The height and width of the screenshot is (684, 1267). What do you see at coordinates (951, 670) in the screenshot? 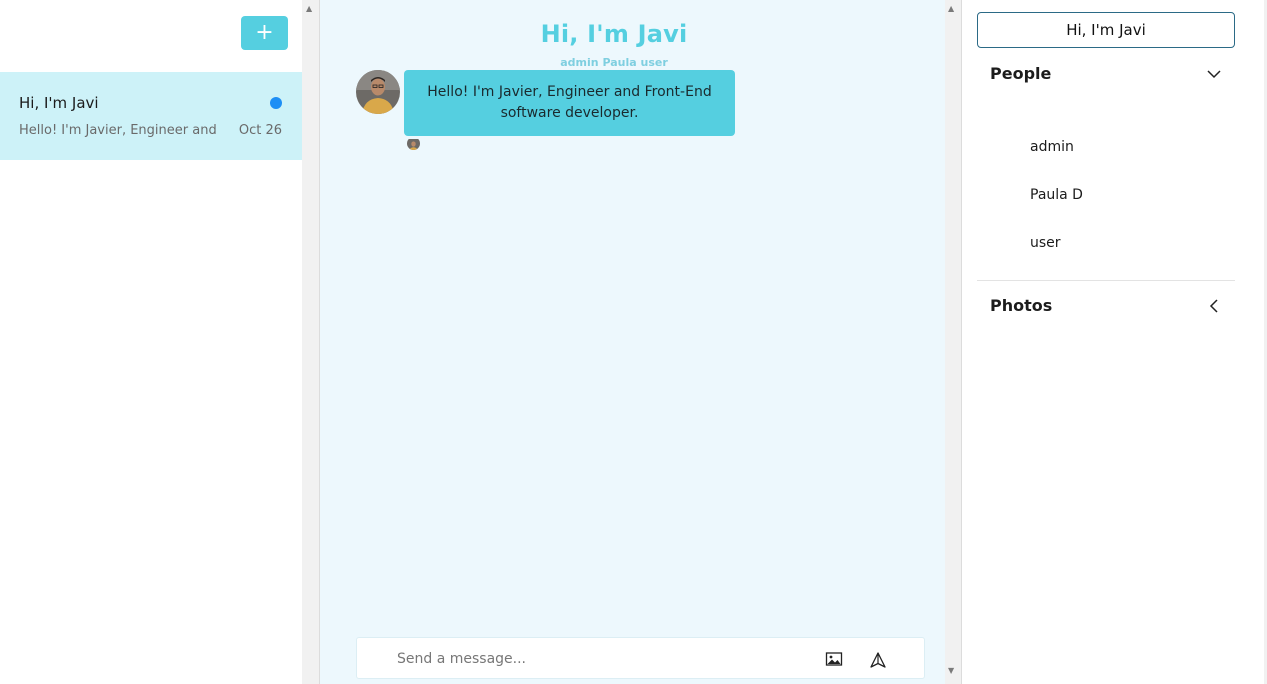
I see `scroll-down-arrow-icon: ▼` at bounding box center [951, 670].